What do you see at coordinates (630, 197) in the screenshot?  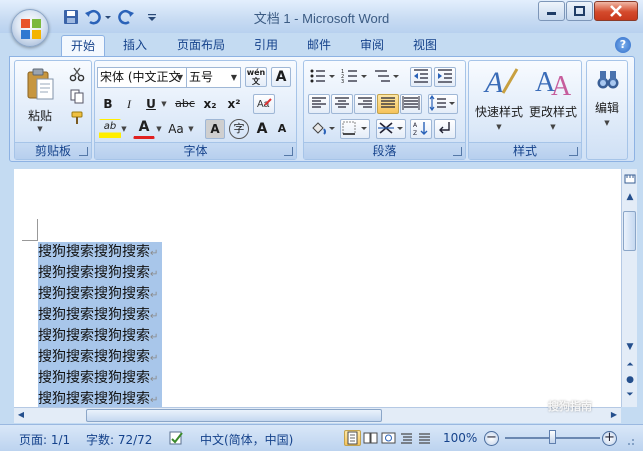 I see `scroll-up-icon: ▲` at bounding box center [630, 197].